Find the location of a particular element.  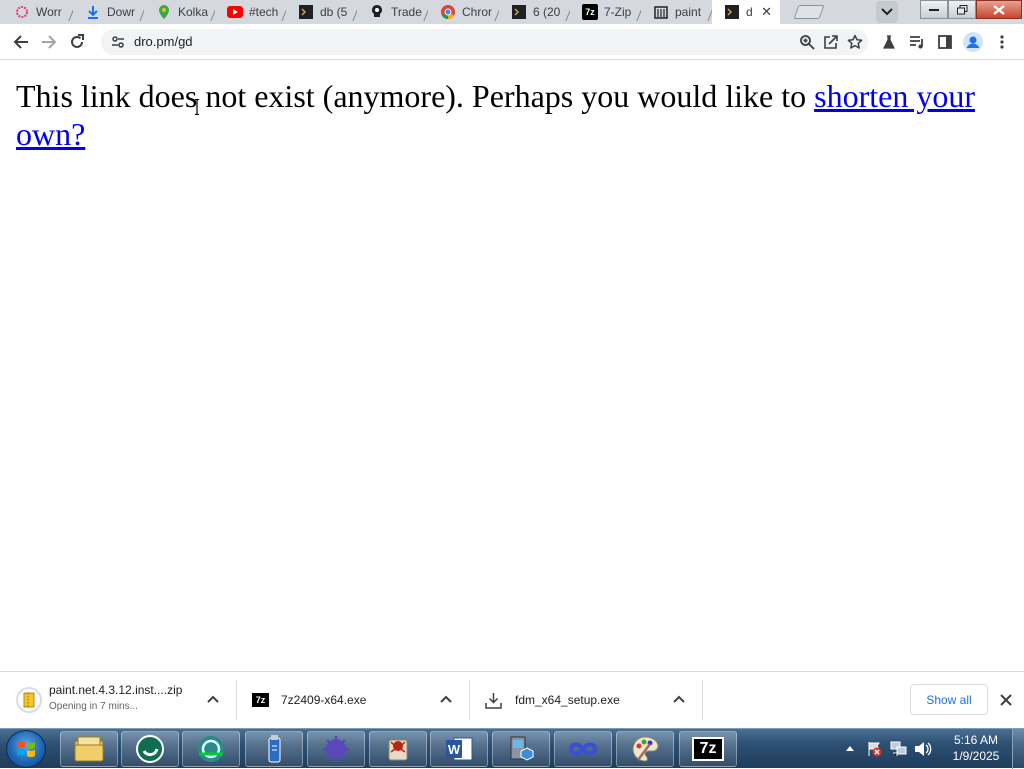

tab-9: 7z 7-Zip is located at coordinates (605, 12).